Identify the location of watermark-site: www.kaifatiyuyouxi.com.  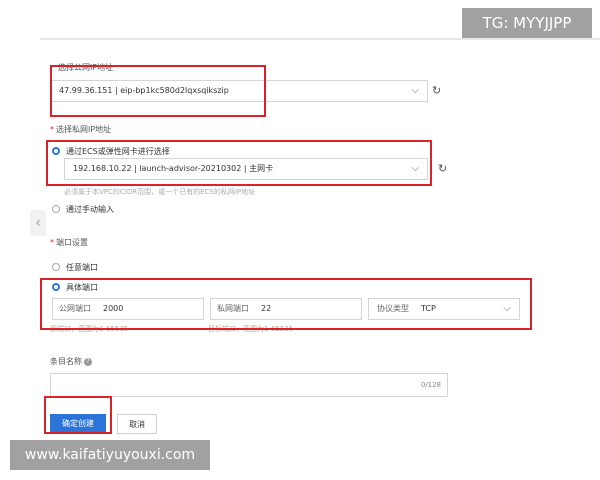
(110, 455).